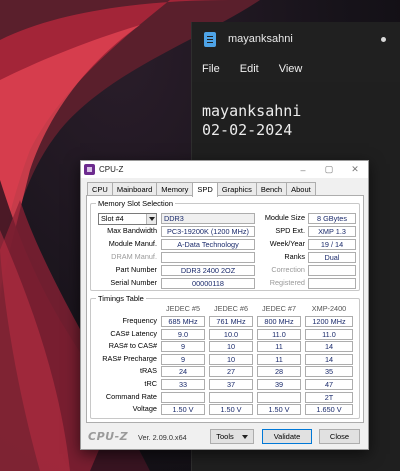 This screenshot has height=471, width=400. I want to click on timing-row-label: Frequency, so click(139, 320).